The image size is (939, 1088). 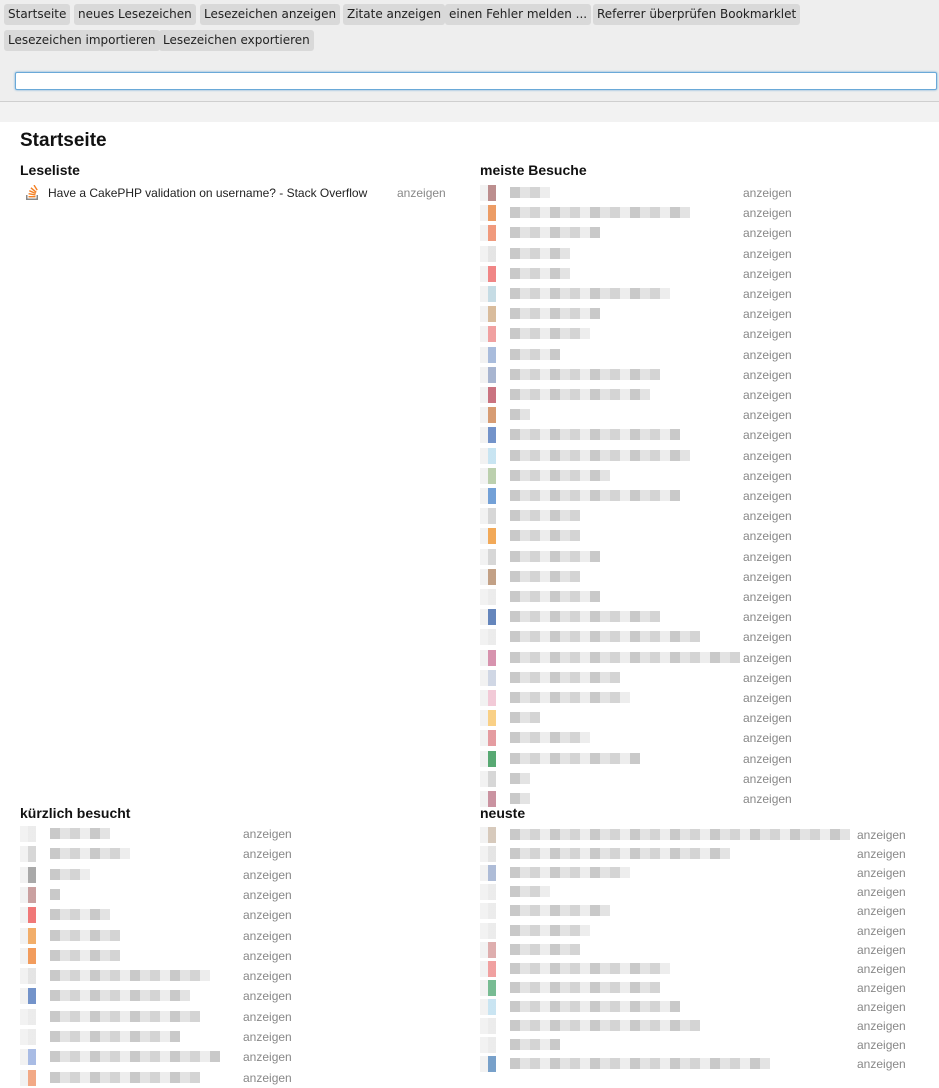 What do you see at coordinates (657, 14) in the screenshot?
I see `menu-check-referrer-button: Referrer überprüfen` at bounding box center [657, 14].